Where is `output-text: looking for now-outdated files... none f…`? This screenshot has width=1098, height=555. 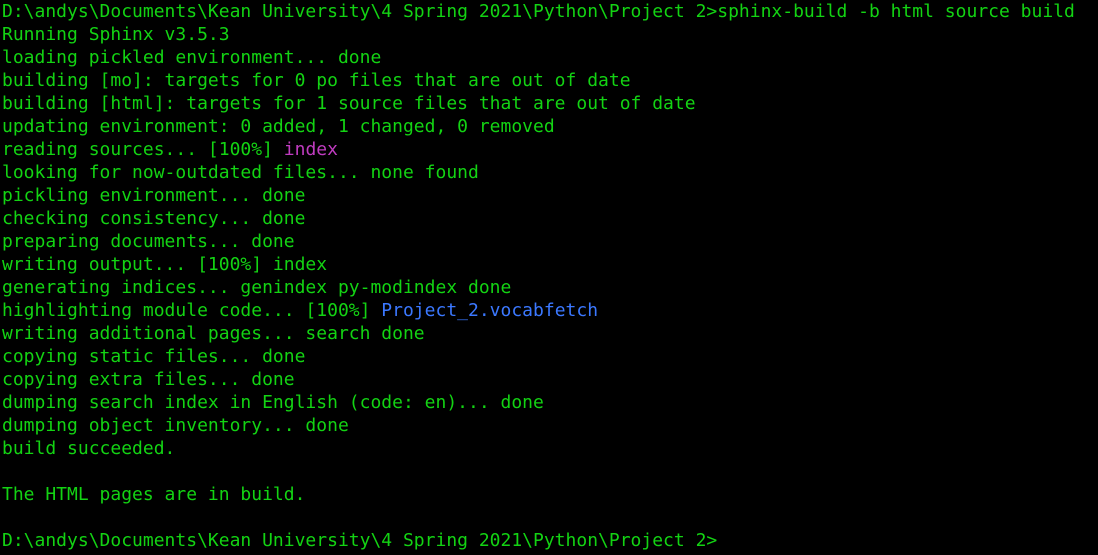
output-text: looking for now-outdated files... none f… is located at coordinates (240, 172).